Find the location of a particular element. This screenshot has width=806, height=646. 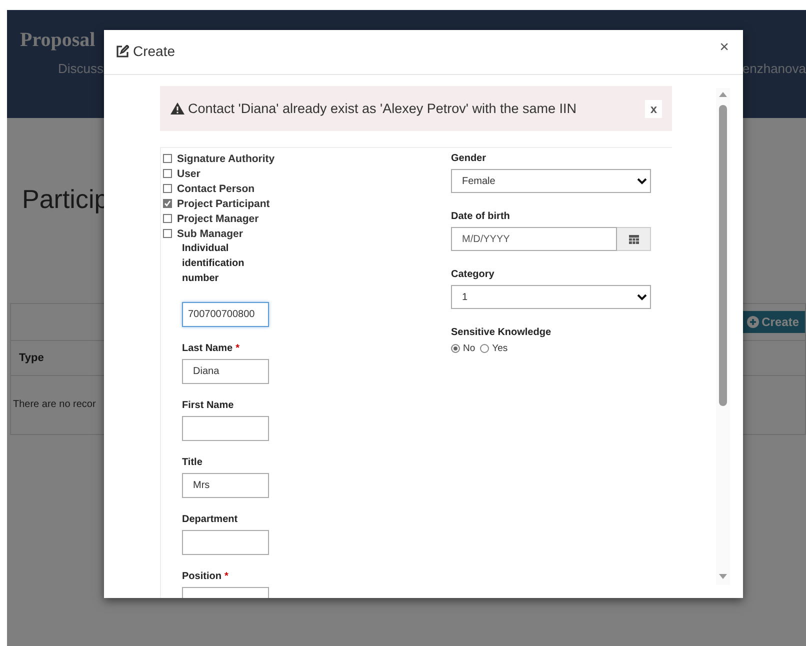

radio-label: No is located at coordinates (469, 348).